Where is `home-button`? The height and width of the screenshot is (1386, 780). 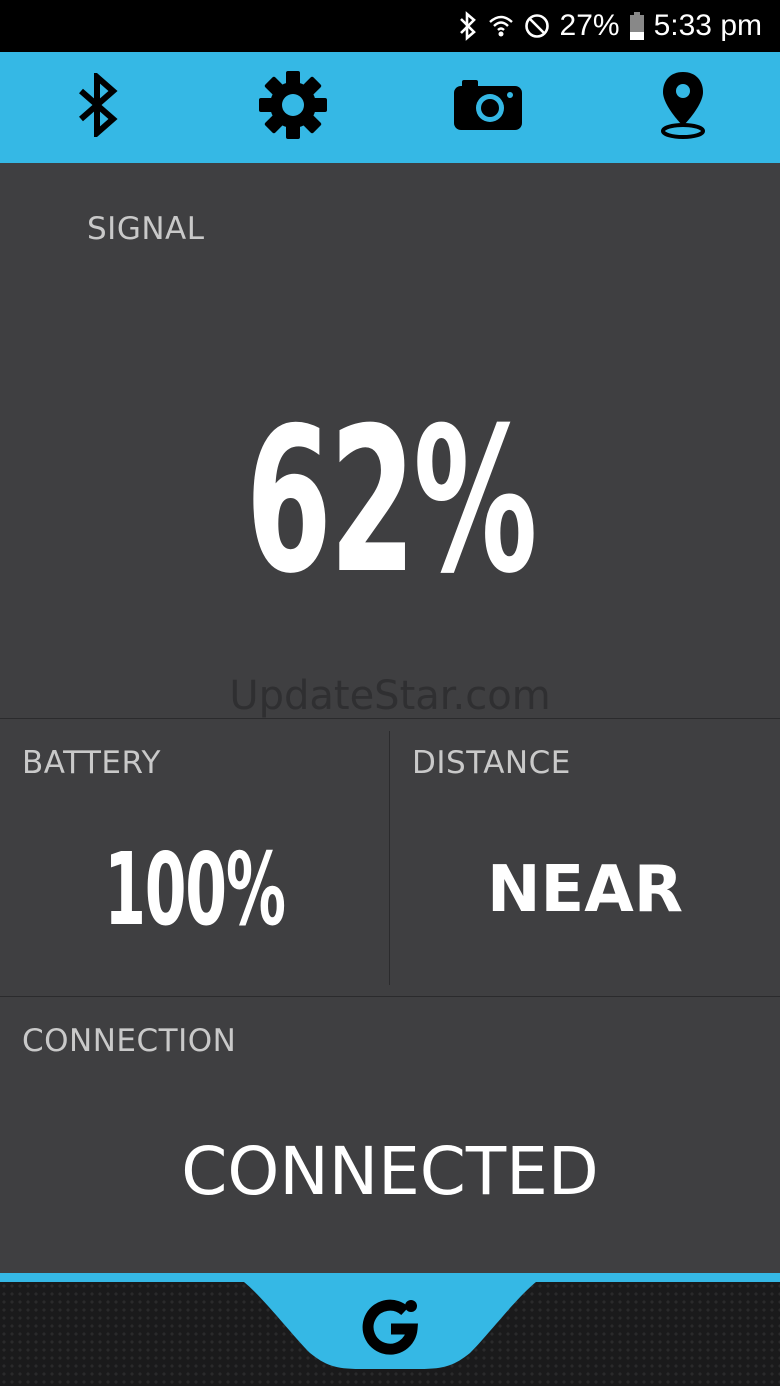
home-button is located at coordinates (390, 1328).